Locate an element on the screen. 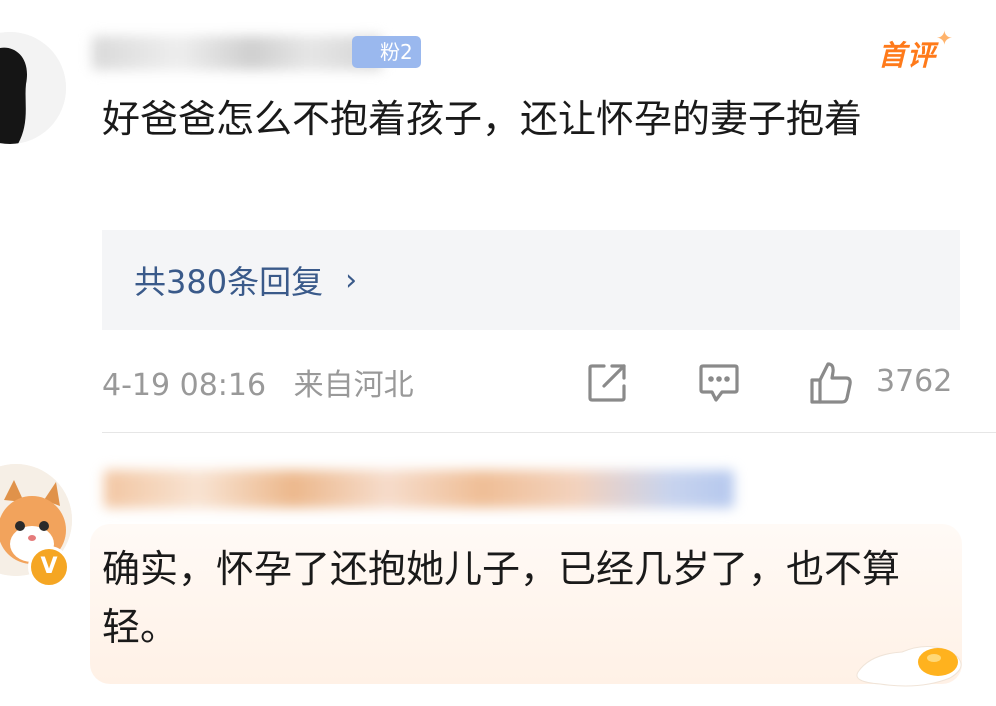 This screenshot has height=706, width=996. comment-date: 4-19 08:16 is located at coordinates (184, 385).